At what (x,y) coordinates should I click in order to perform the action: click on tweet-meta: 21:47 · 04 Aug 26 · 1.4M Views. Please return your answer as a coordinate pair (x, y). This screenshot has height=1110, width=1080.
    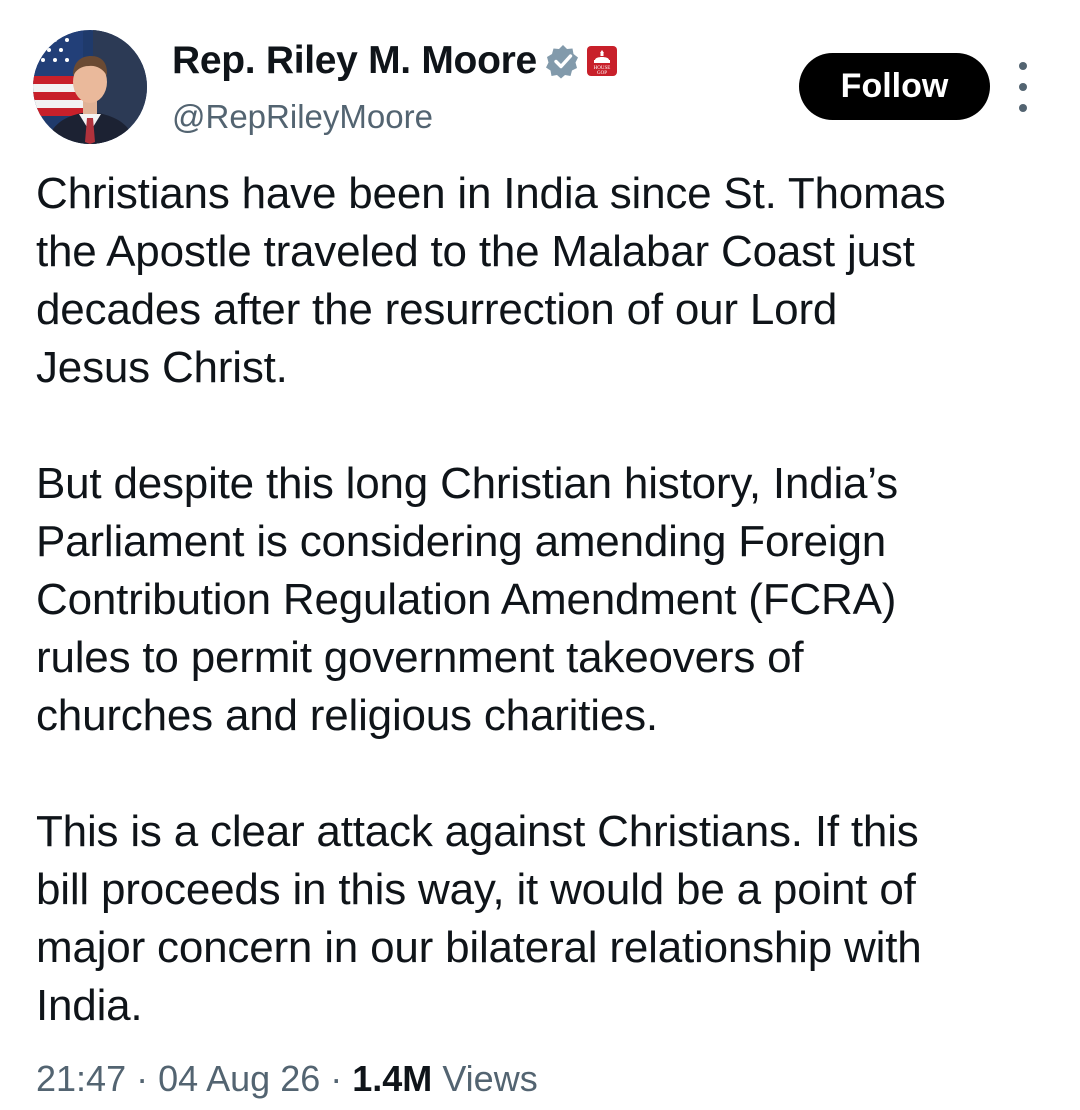
    Looking at the image, I should click on (287, 1079).